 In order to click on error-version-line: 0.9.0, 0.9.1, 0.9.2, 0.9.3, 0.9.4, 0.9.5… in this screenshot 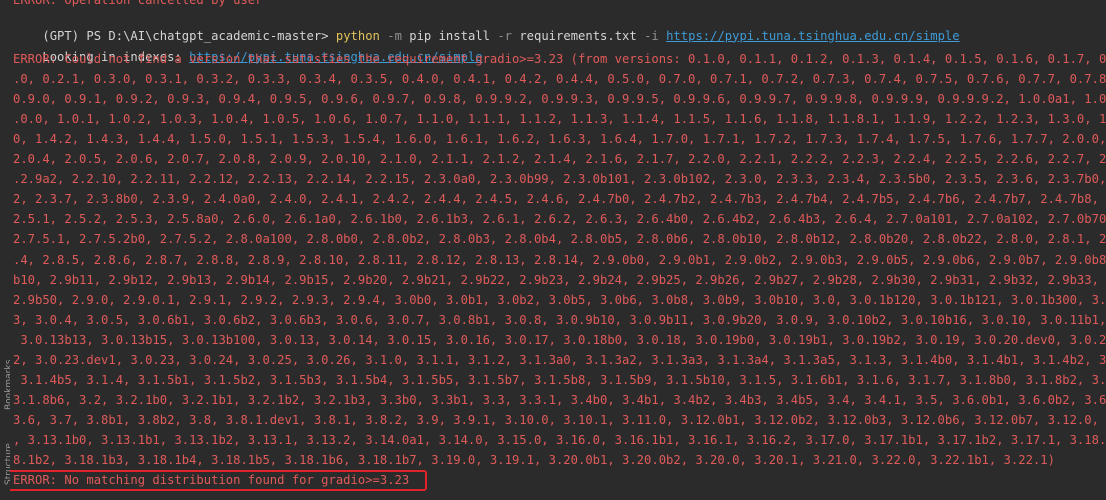, I will do `click(559, 99)`.